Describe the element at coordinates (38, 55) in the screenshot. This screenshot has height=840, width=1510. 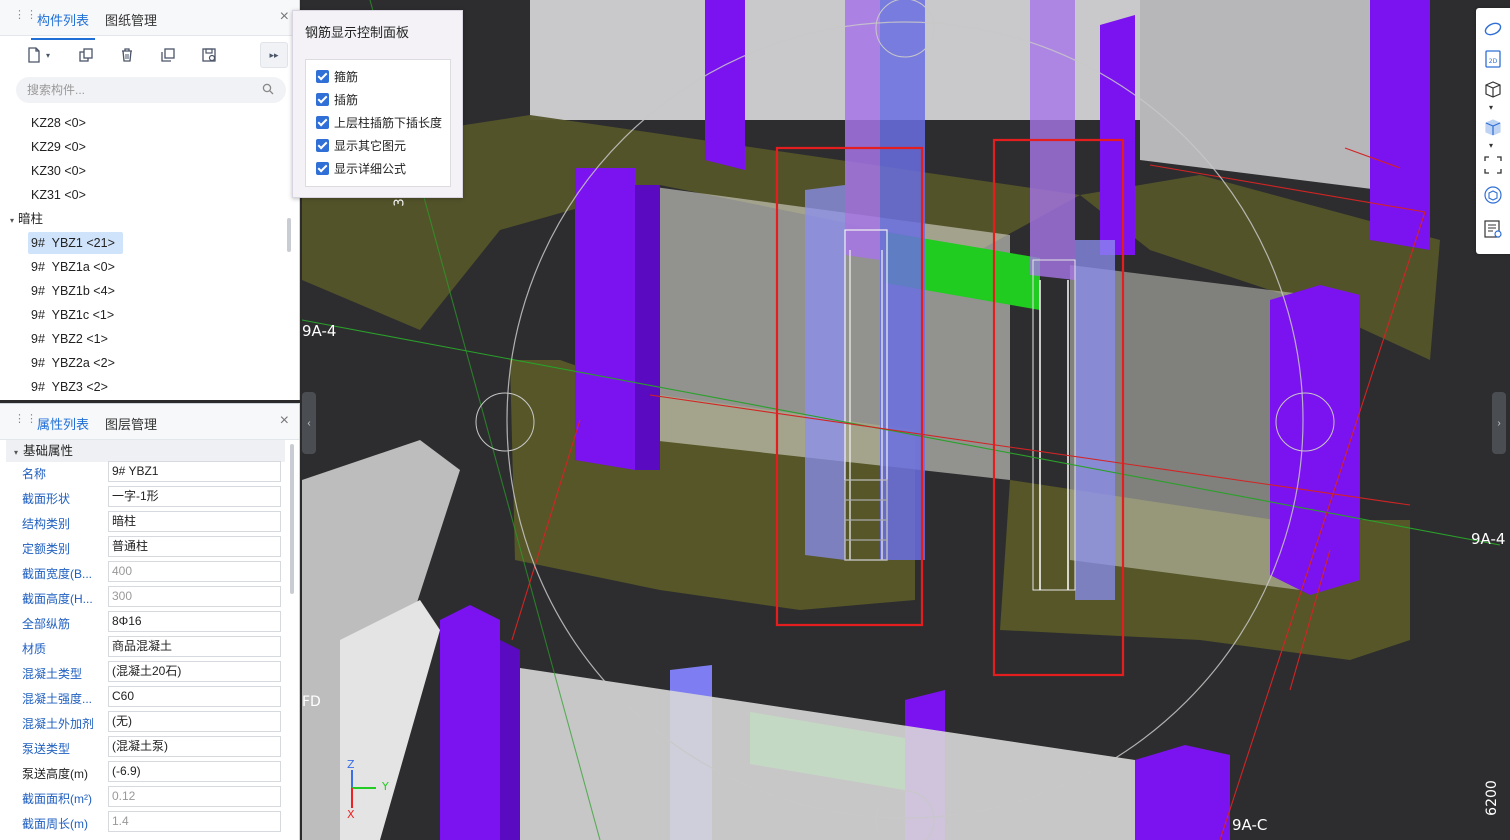
I see `new-component-button: ▾` at that location.